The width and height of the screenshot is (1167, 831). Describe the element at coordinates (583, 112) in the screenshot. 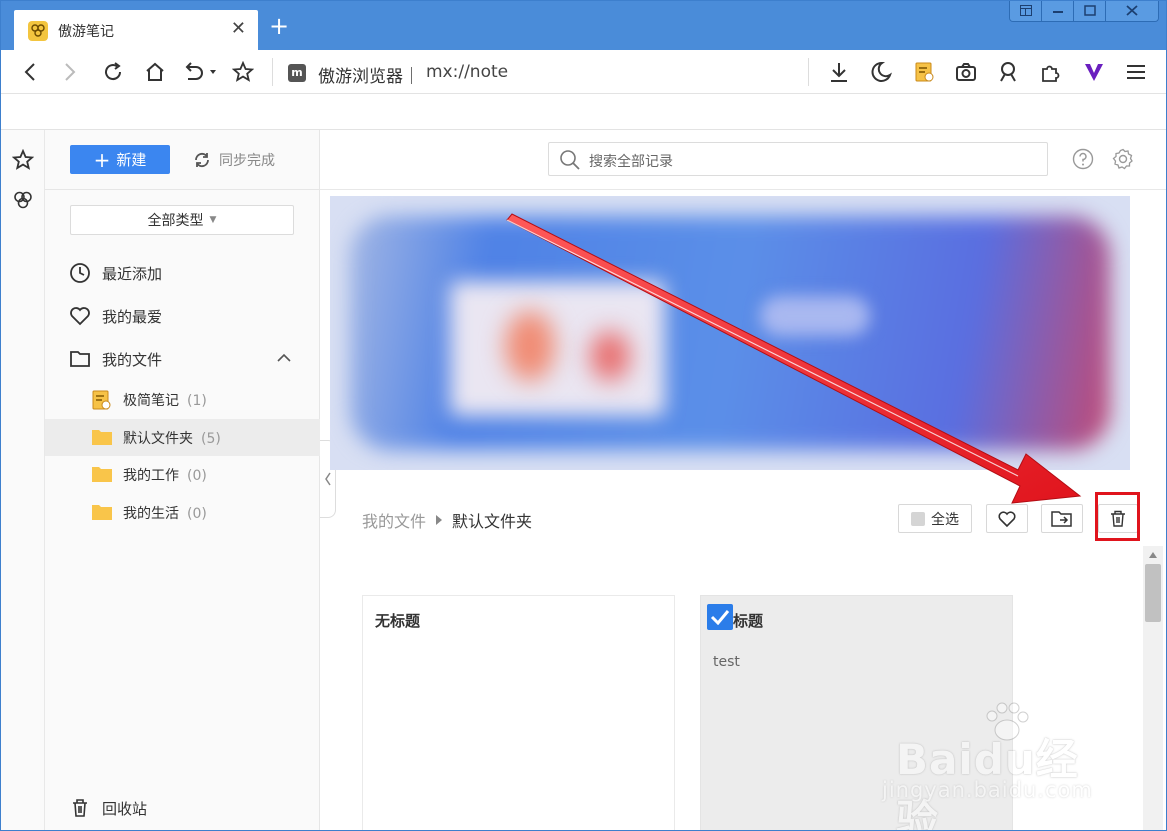

I see `bookmark-bar` at that location.